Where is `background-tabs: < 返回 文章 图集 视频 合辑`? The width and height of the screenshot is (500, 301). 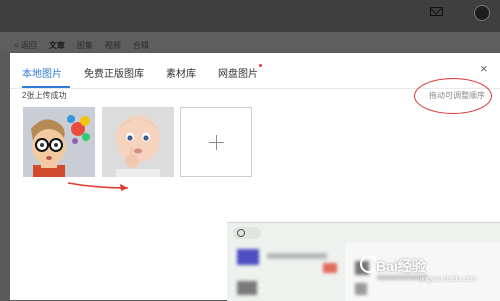
background-tabs: < 返回 文章 图集 视频 合辑 is located at coordinates (81, 47).